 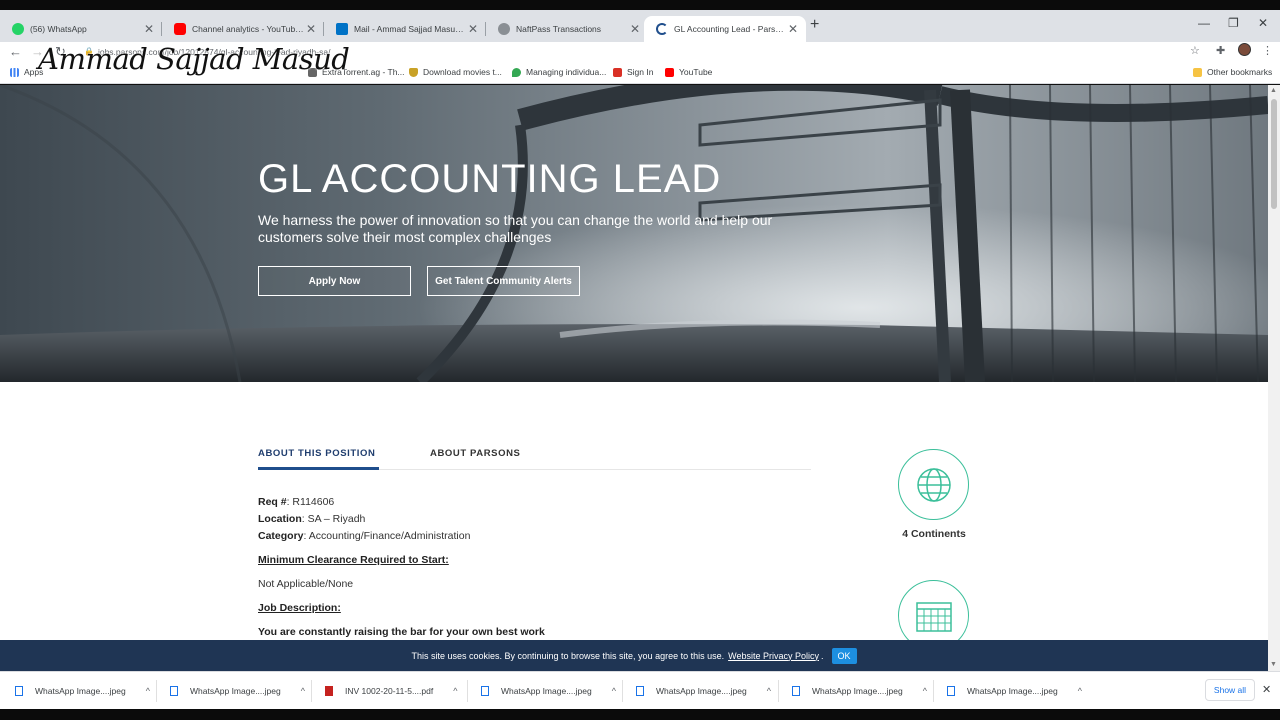 What do you see at coordinates (475, 453) in the screenshot?
I see `tab-about-parsons: ABOUT PARSONS` at bounding box center [475, 453].